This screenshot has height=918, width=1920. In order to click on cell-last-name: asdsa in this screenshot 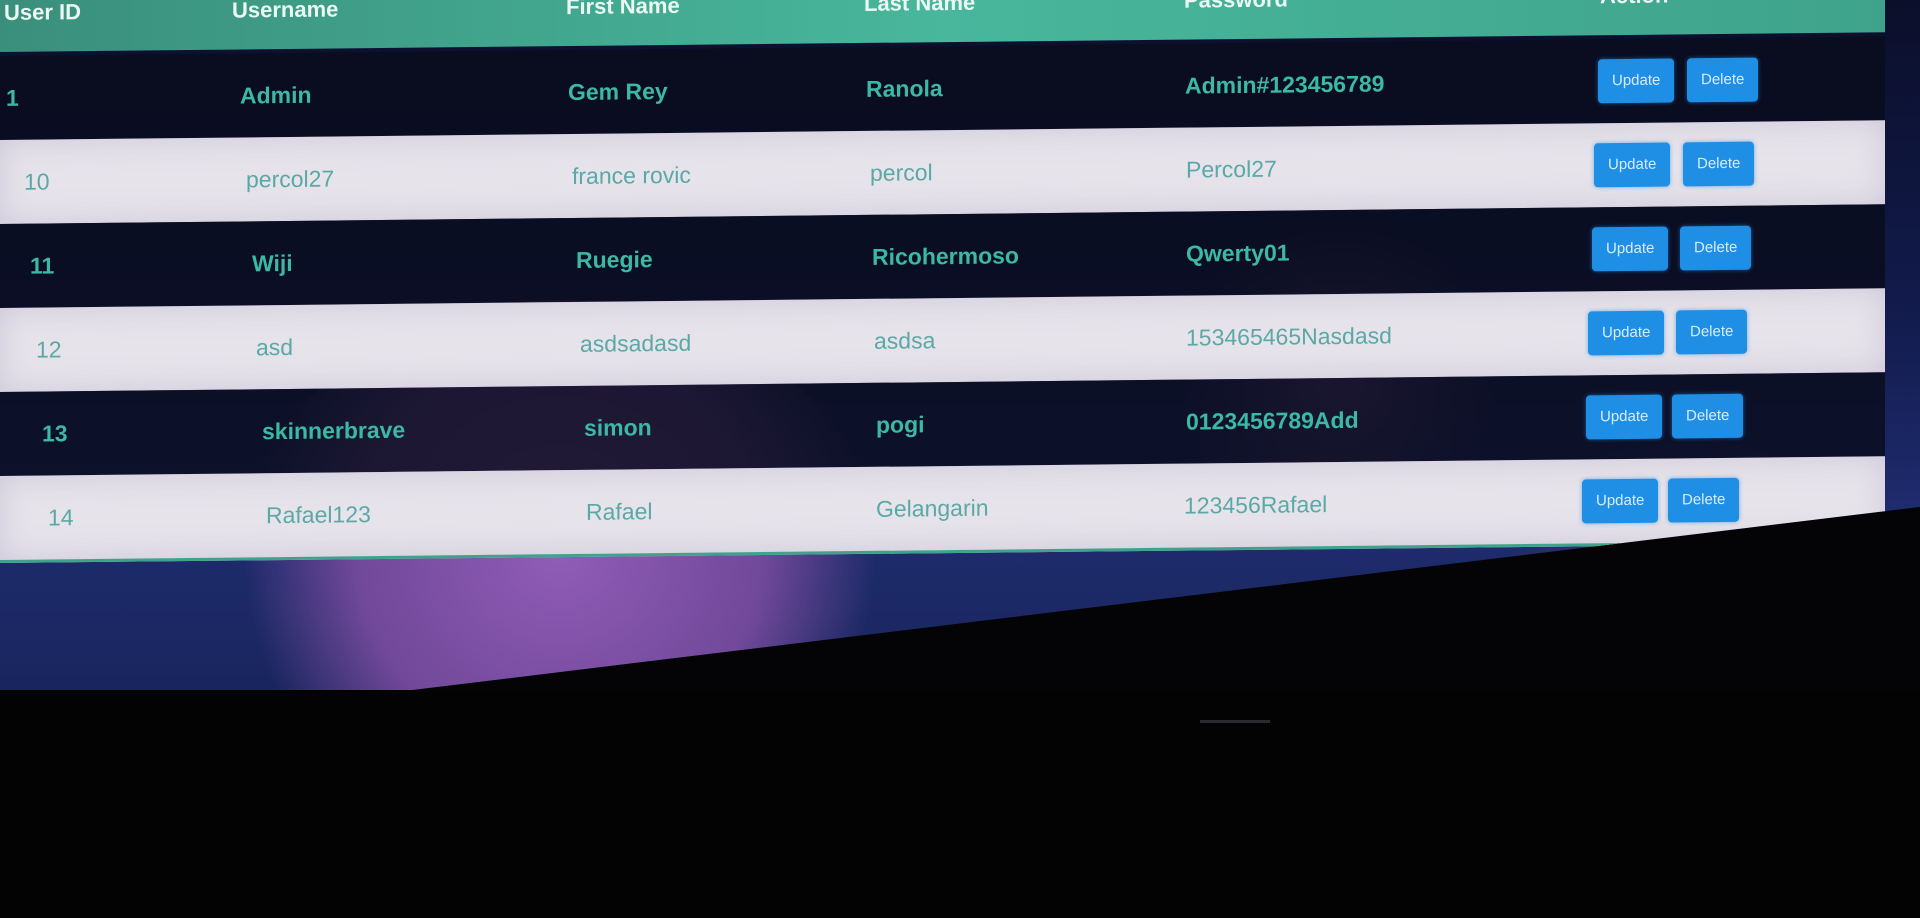, I will do `click(905, 340)`.